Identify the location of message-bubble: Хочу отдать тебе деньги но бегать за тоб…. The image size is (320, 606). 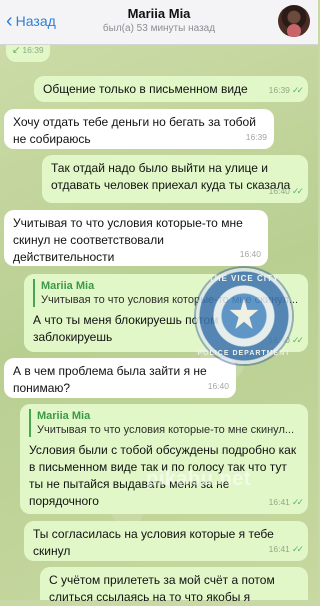
(139, 129).